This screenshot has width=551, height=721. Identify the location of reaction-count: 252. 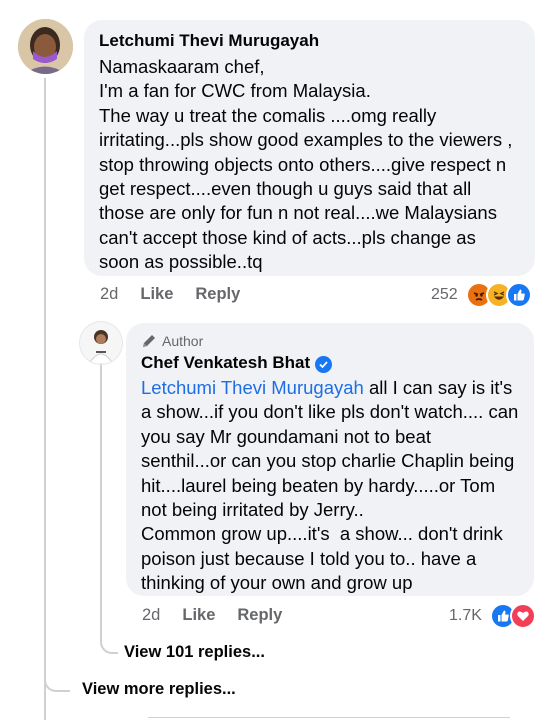
(444, 294).